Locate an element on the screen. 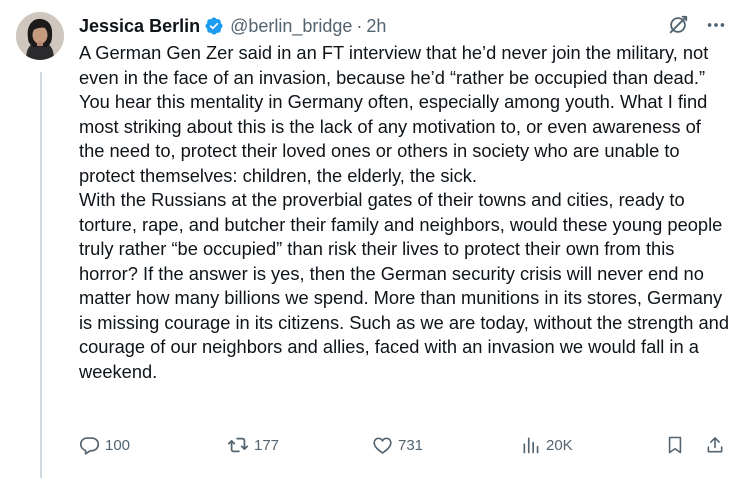  thread-line is located at coordinates (41, 275).